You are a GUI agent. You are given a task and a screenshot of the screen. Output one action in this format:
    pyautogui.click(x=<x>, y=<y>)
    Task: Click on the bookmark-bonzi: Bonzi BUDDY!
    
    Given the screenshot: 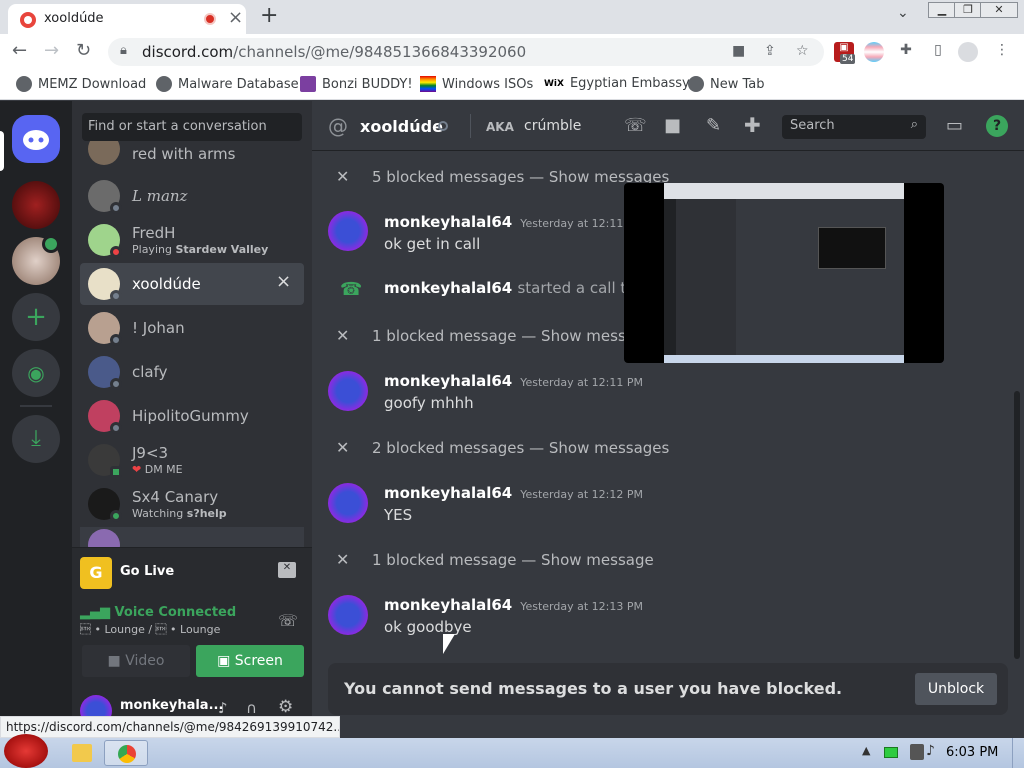 What is the action you would take?
    pyautogui.click(x=356, y=84)
    